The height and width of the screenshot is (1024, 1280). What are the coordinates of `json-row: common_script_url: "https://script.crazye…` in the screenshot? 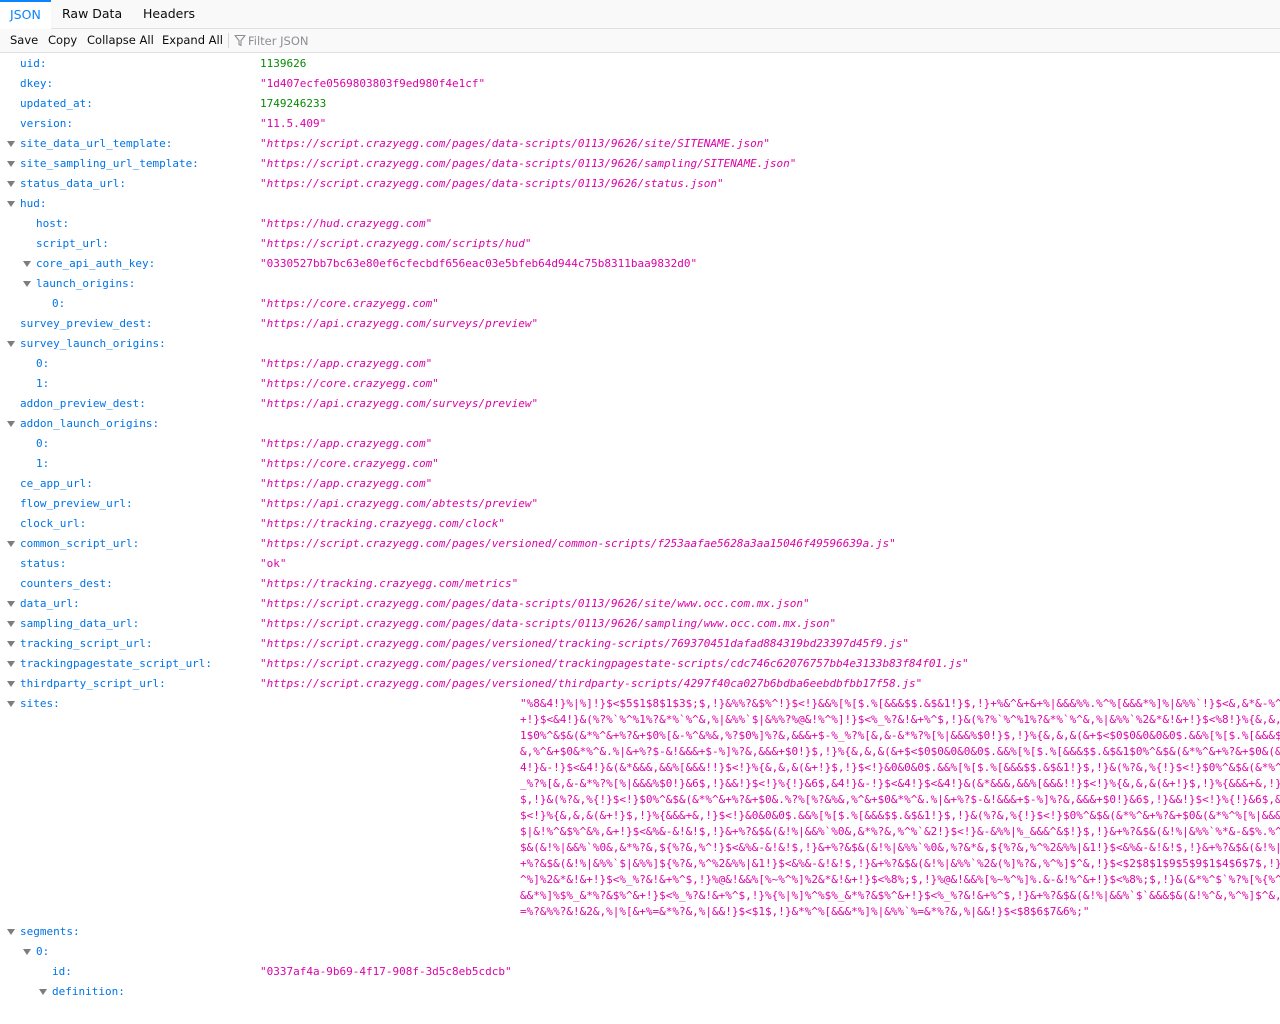 It's located at (640, 544).